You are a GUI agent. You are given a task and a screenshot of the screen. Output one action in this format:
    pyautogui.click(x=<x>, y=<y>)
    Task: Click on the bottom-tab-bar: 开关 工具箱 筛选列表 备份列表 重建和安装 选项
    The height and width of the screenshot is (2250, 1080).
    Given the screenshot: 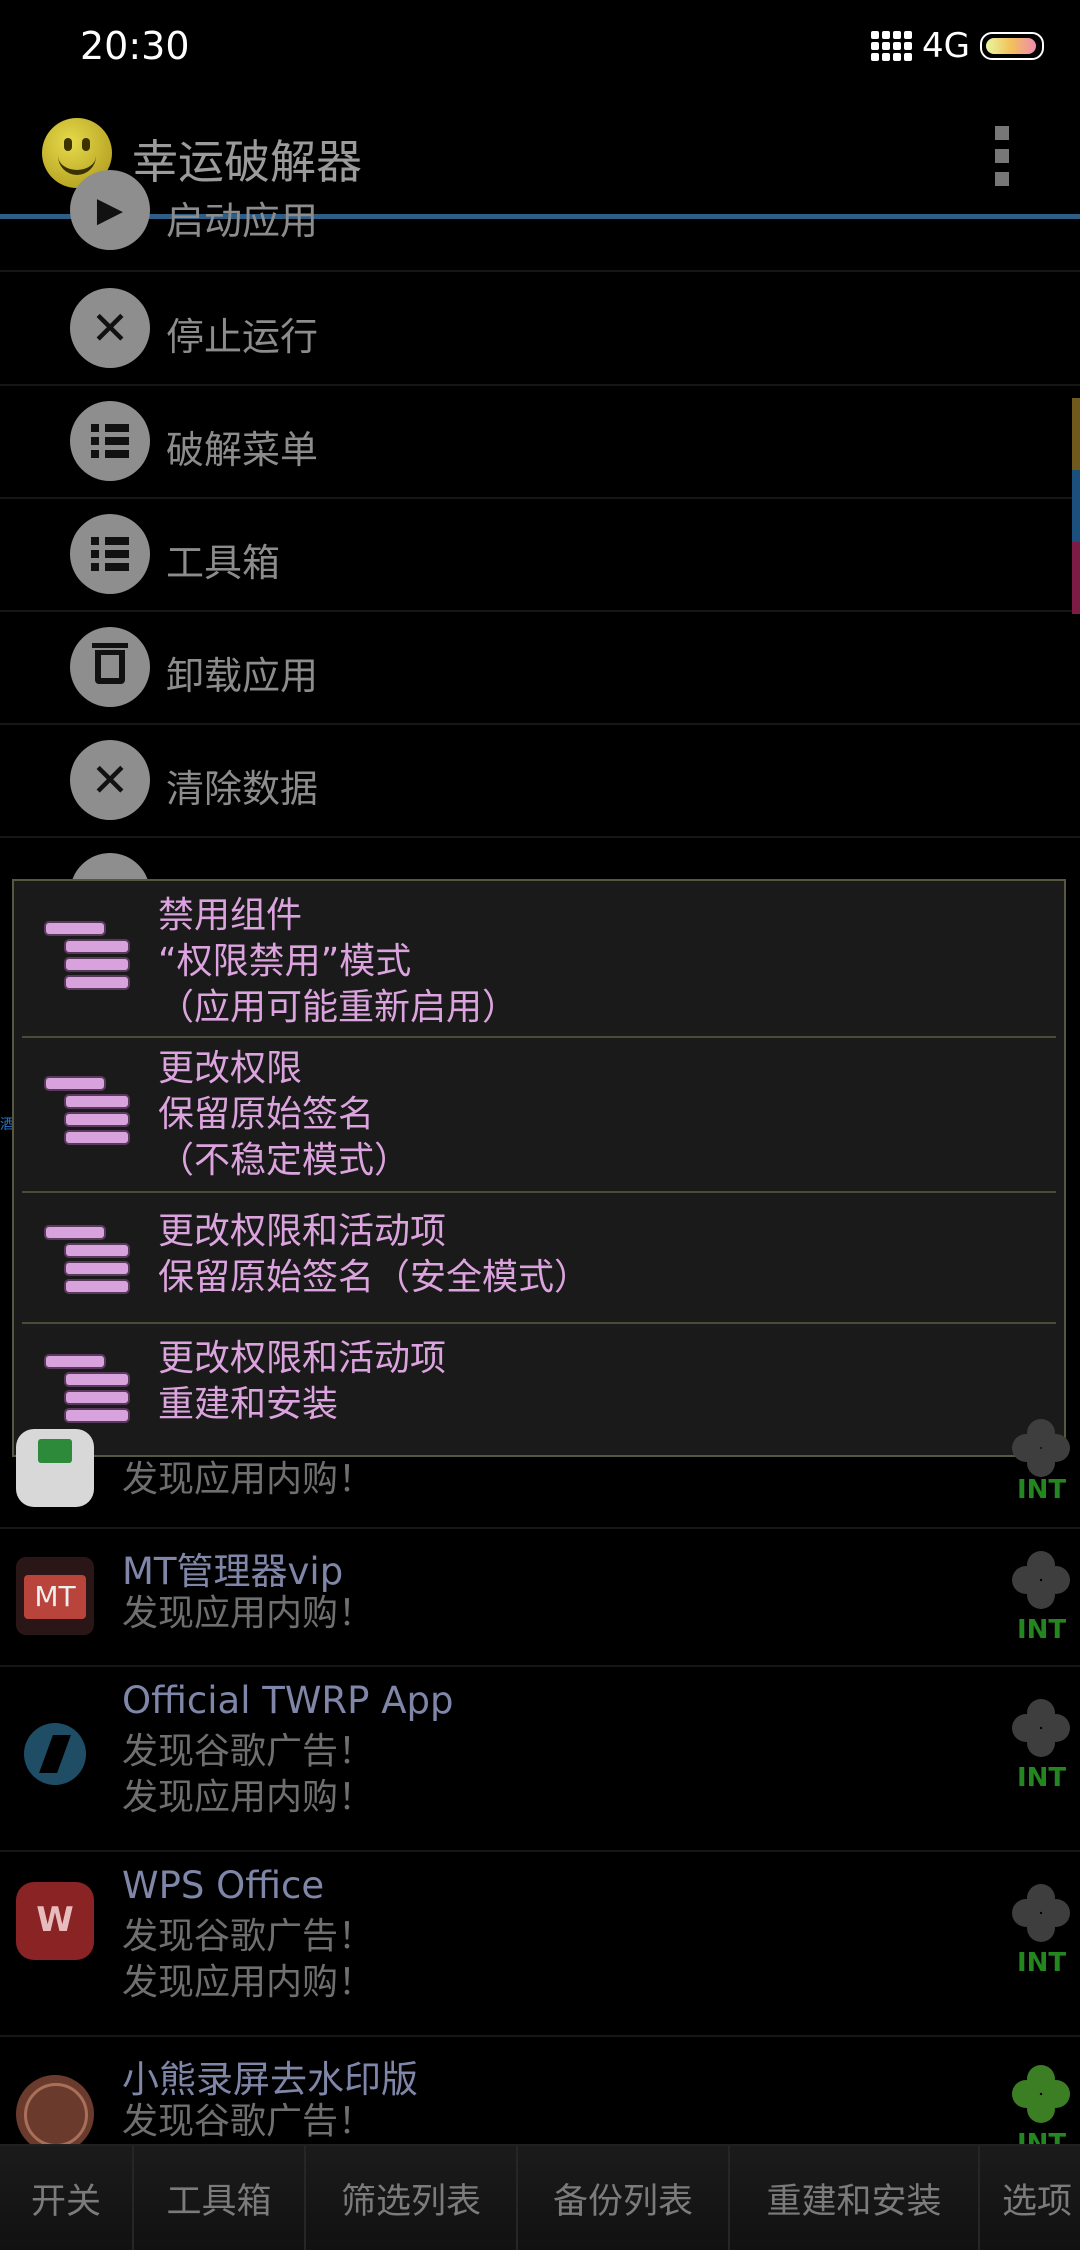 What is the action you would take?
    pyautogui.click(x=540, y=2197)
    